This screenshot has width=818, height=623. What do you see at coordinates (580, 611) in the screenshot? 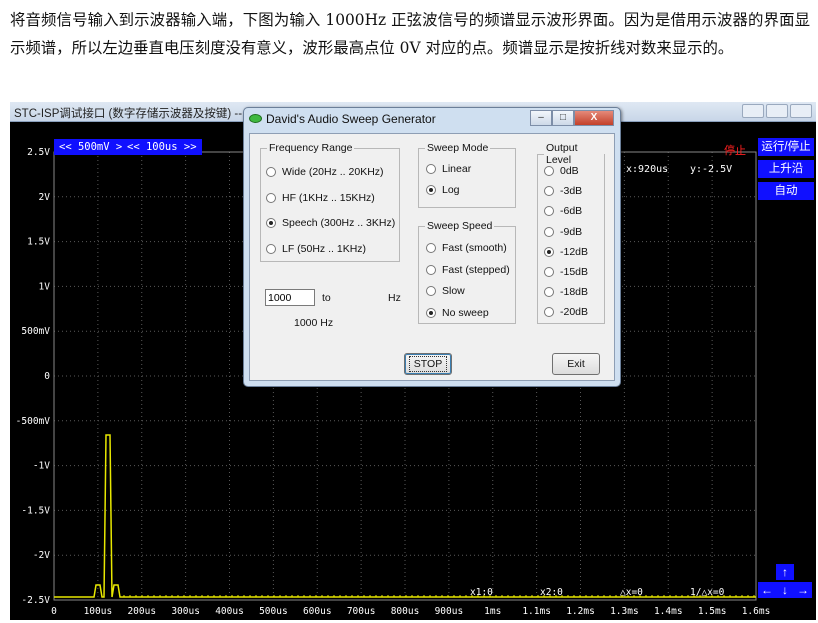
I see `x-tick-label: 1.2ms` at bounding box center [580, 611].